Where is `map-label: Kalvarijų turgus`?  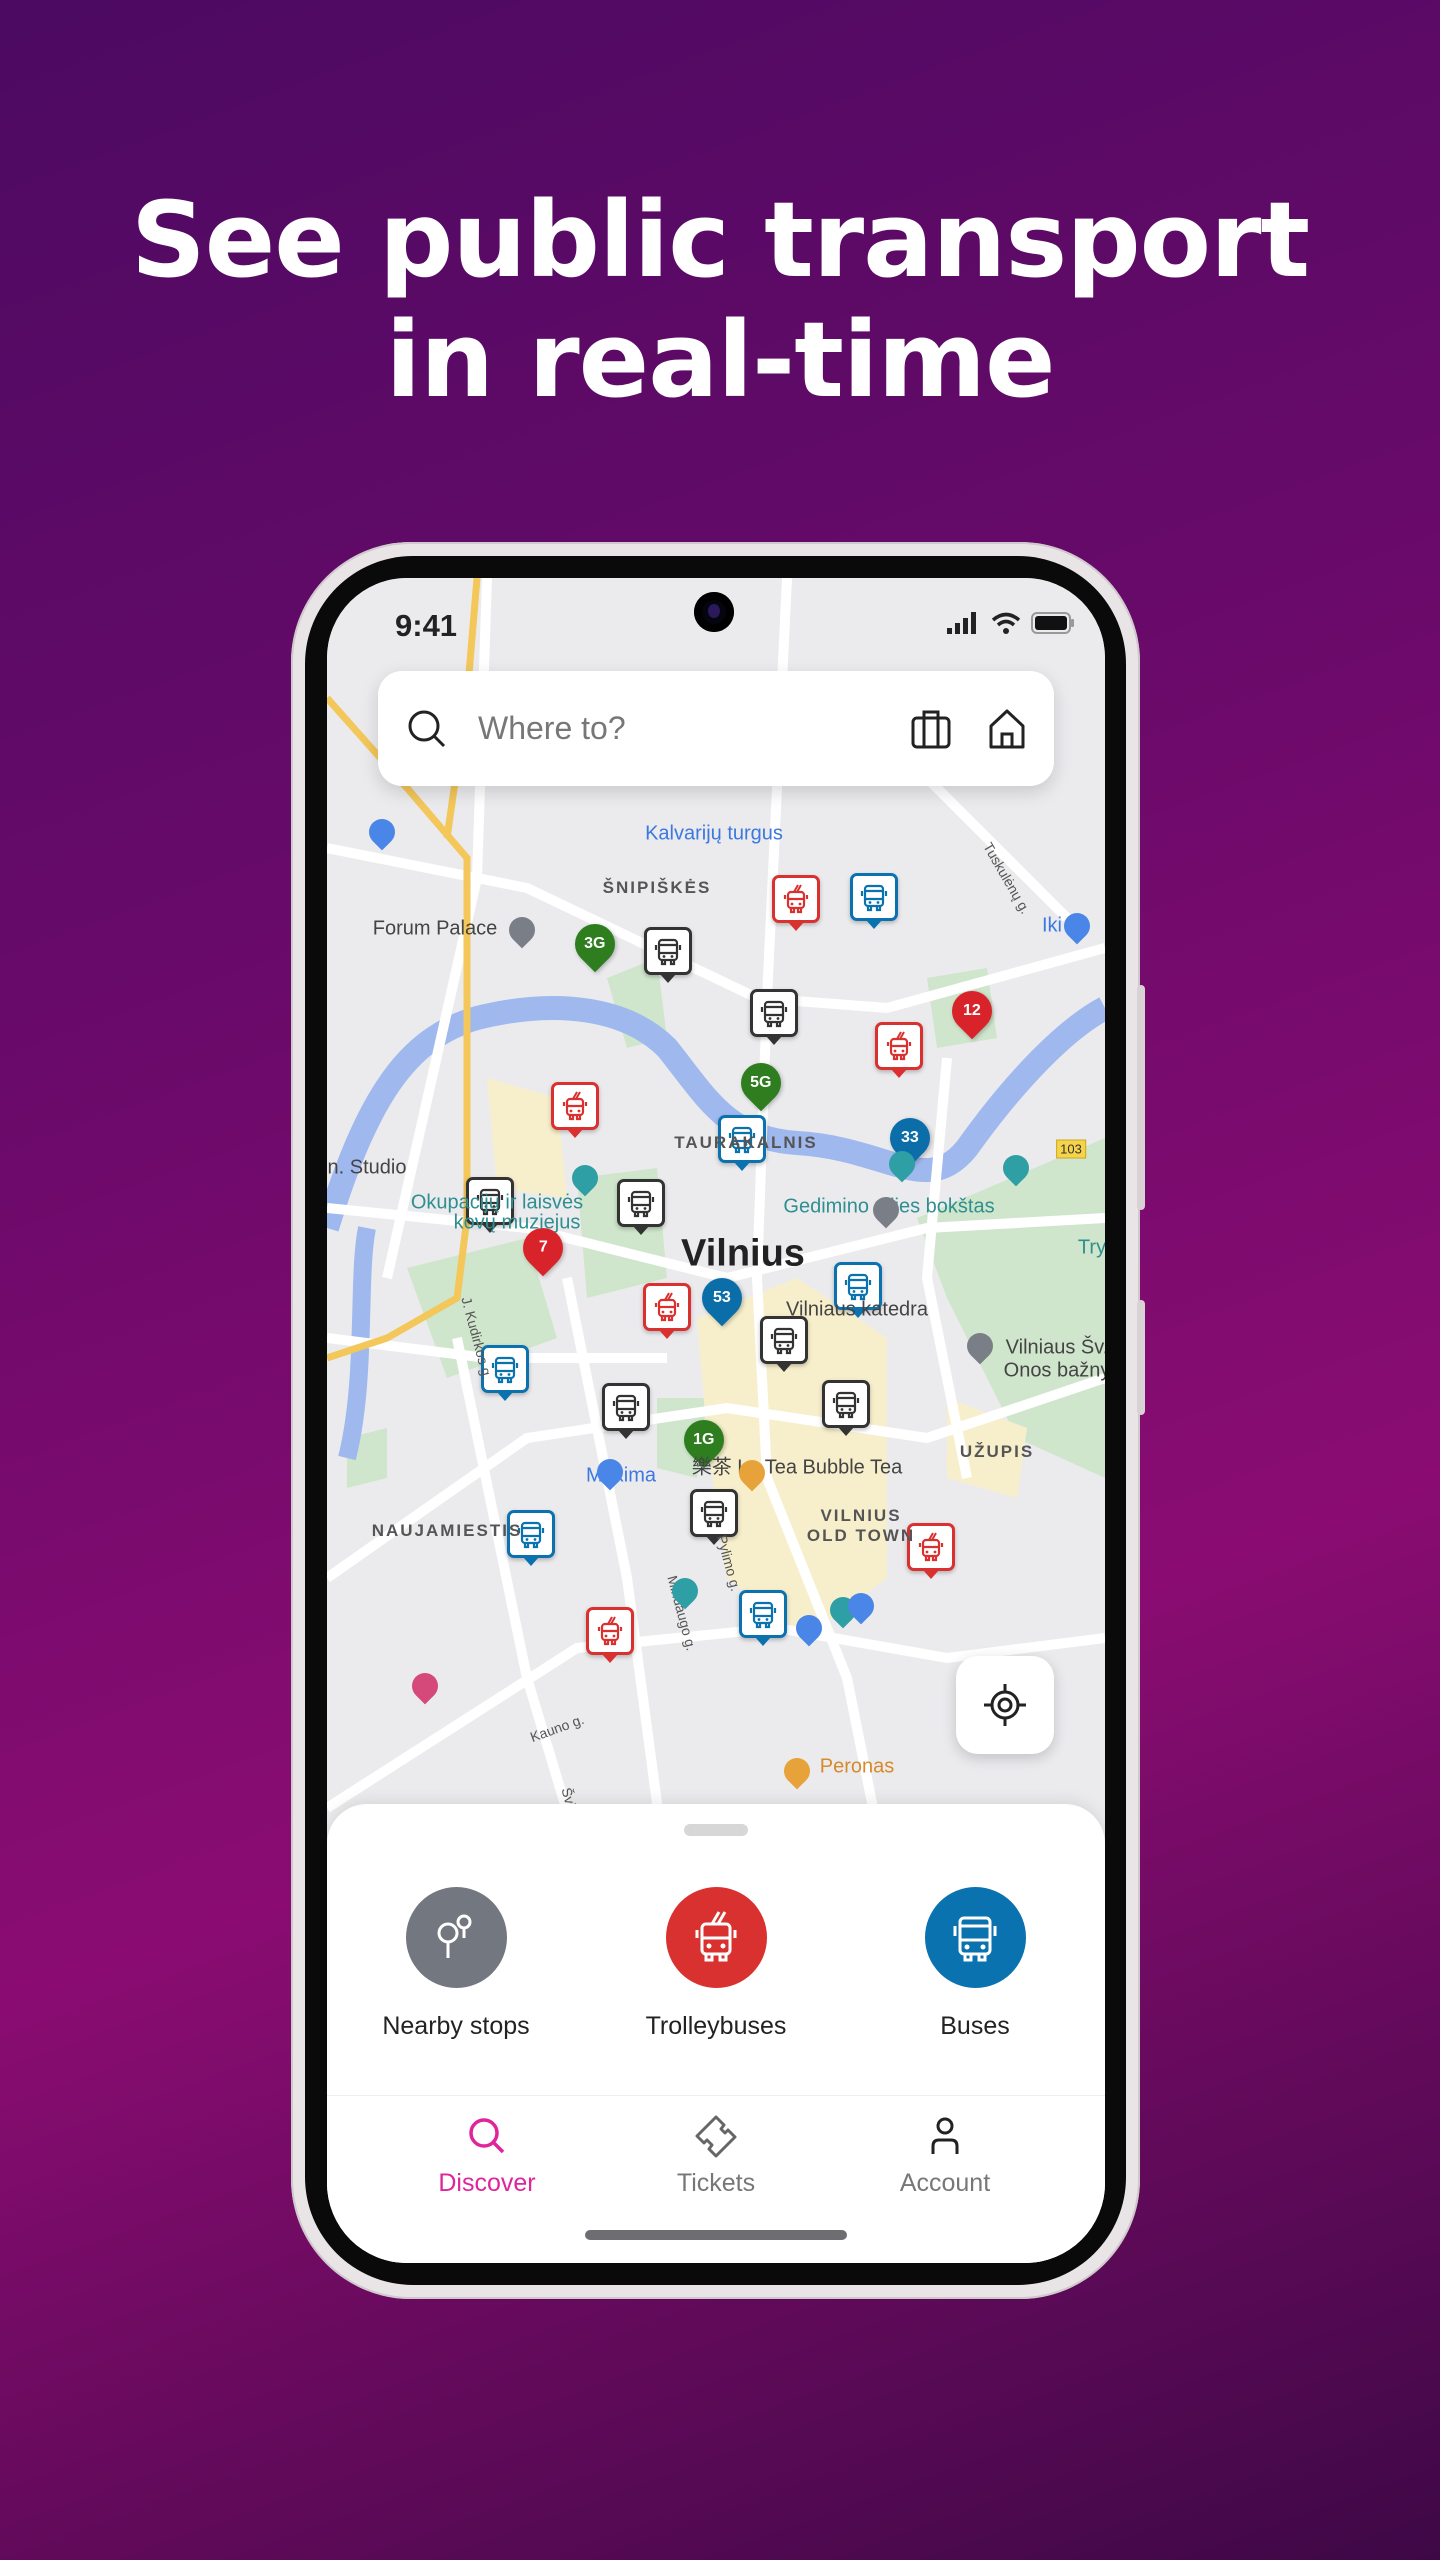
map-label: Kalvarijų turgus is located at coordinates (714, 833).